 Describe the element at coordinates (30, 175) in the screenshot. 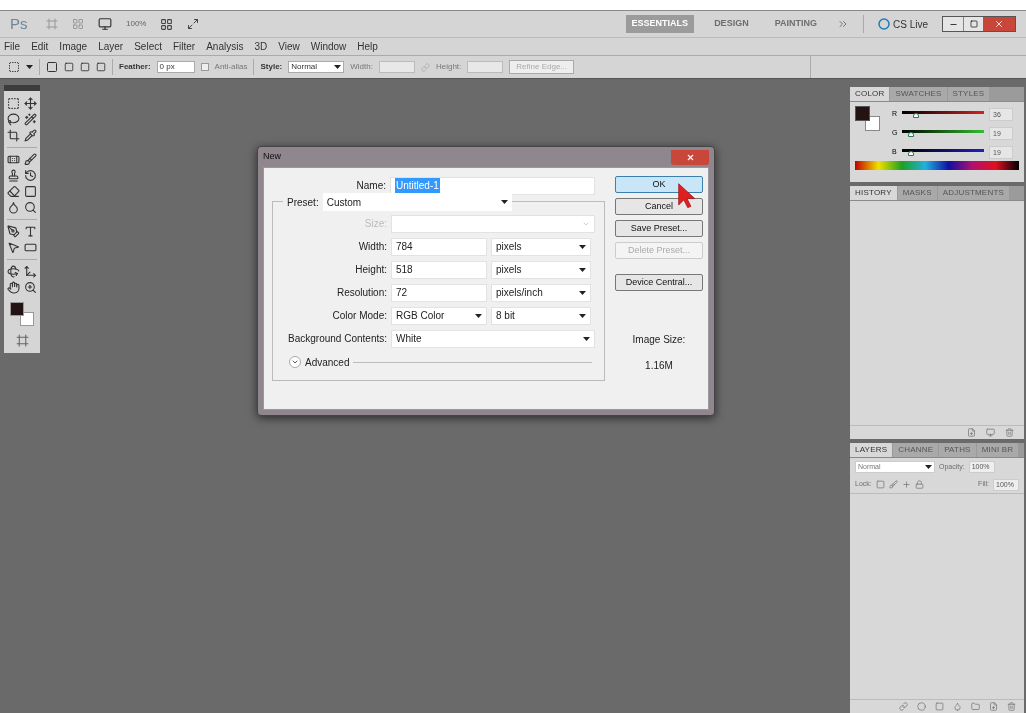

I see `history-brush-icon` at that location.